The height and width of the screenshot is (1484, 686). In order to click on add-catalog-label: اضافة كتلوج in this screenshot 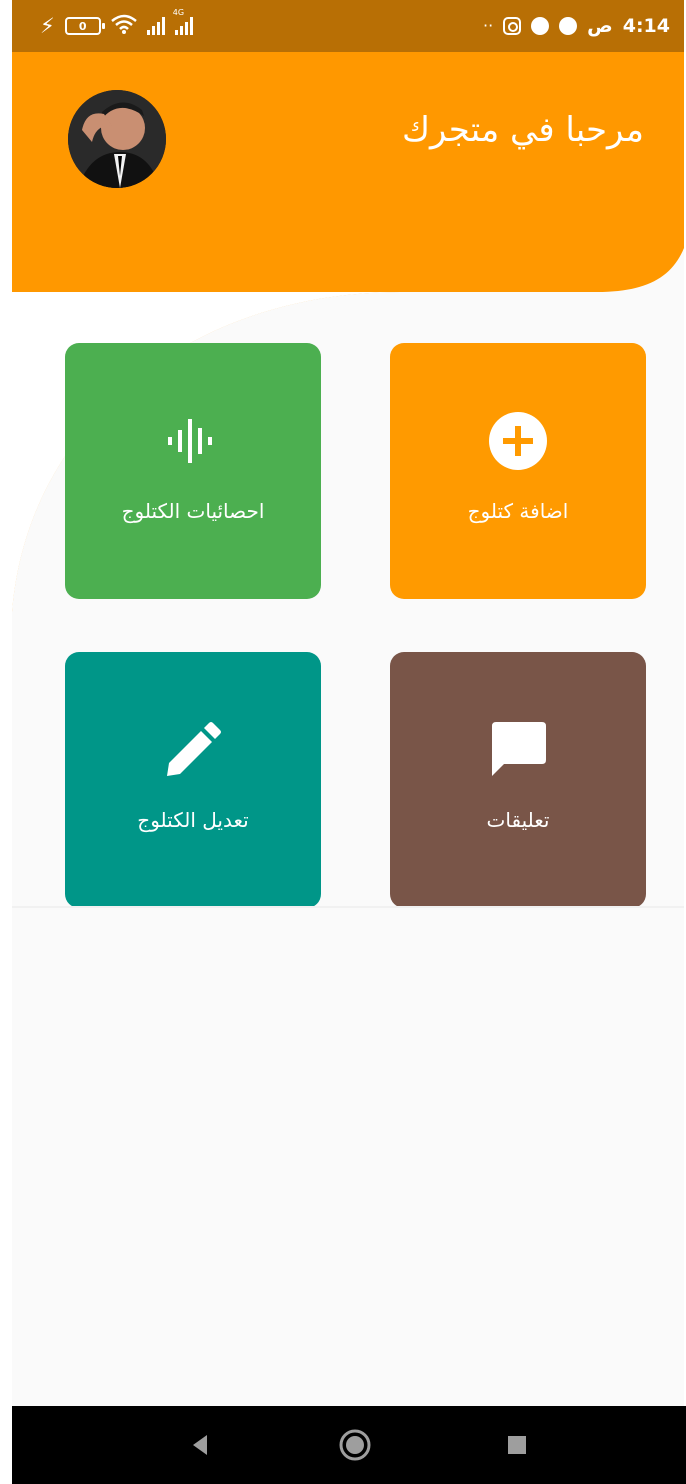, I will do `click(518, 511)`.